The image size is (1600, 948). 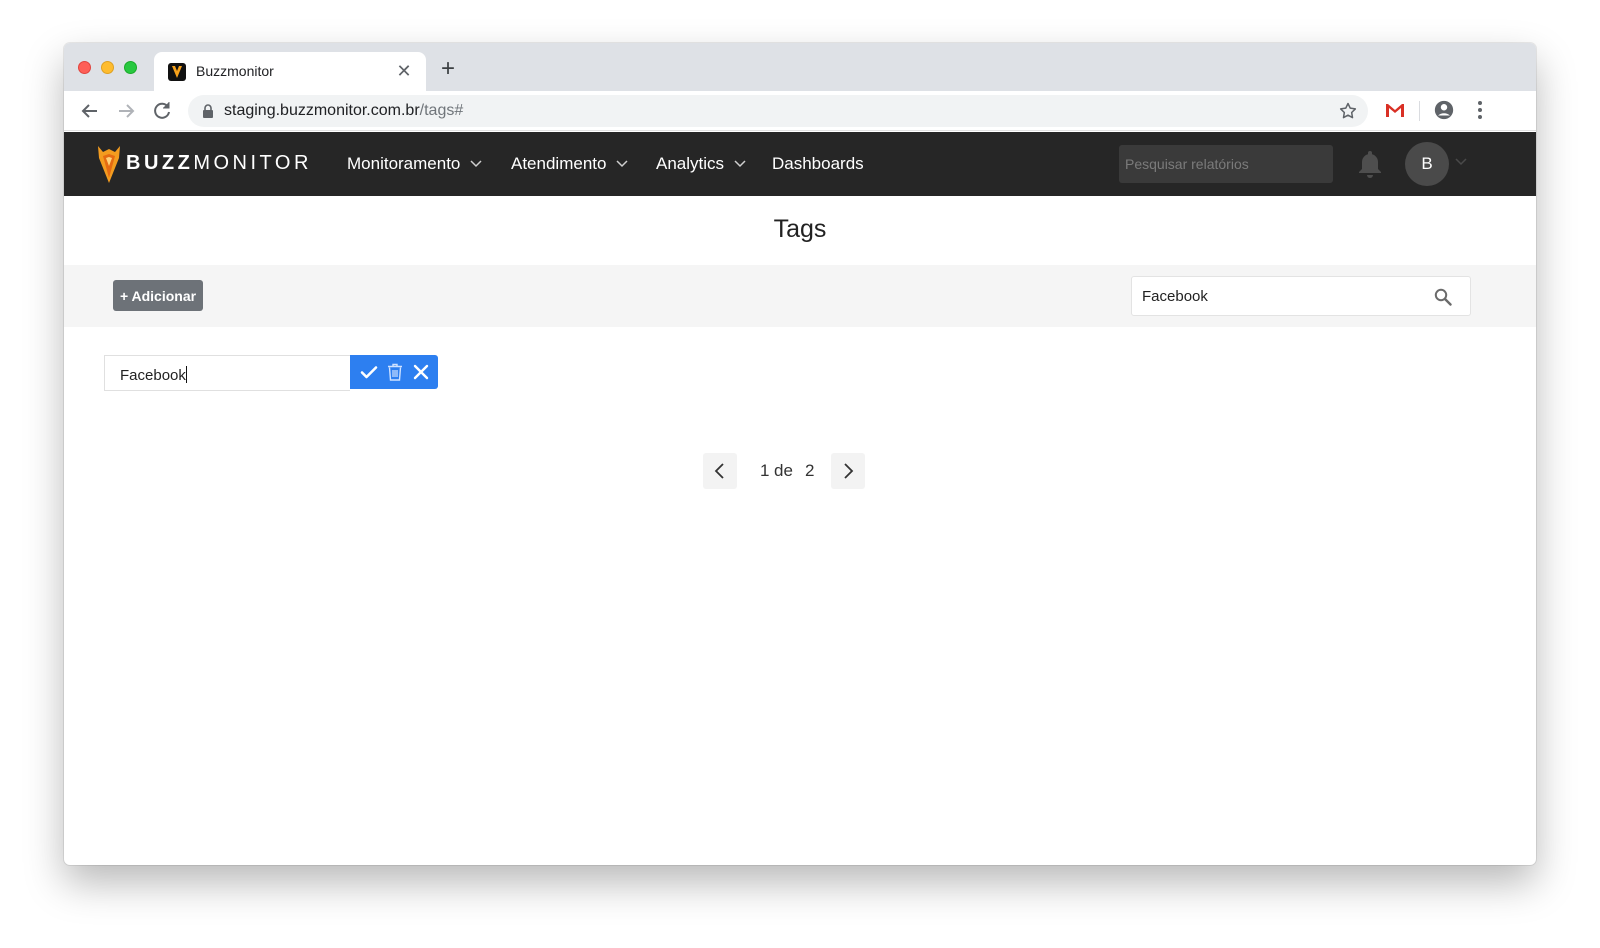 What do you see at coordinates (369, 372) in the screenshot?
I see `confirm-check-icon` at bounding box center [369, 372].